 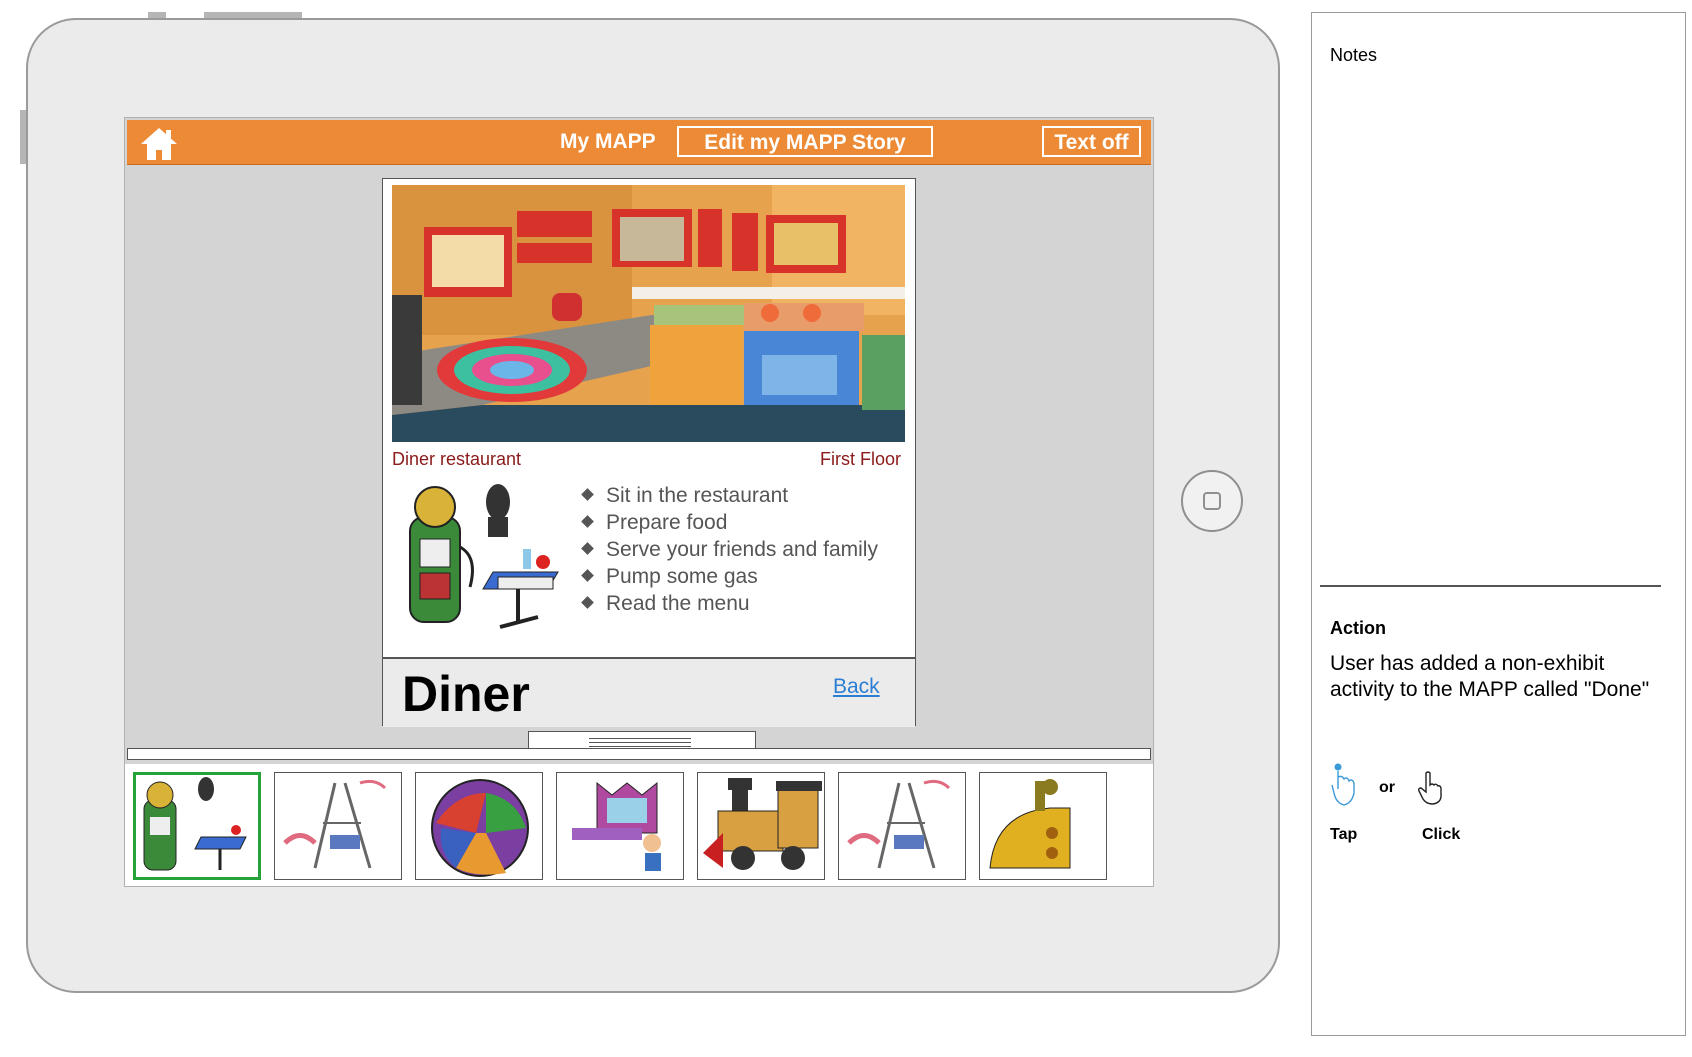 I want to click on thumbnail-sphere, so click(x=479, y=826).